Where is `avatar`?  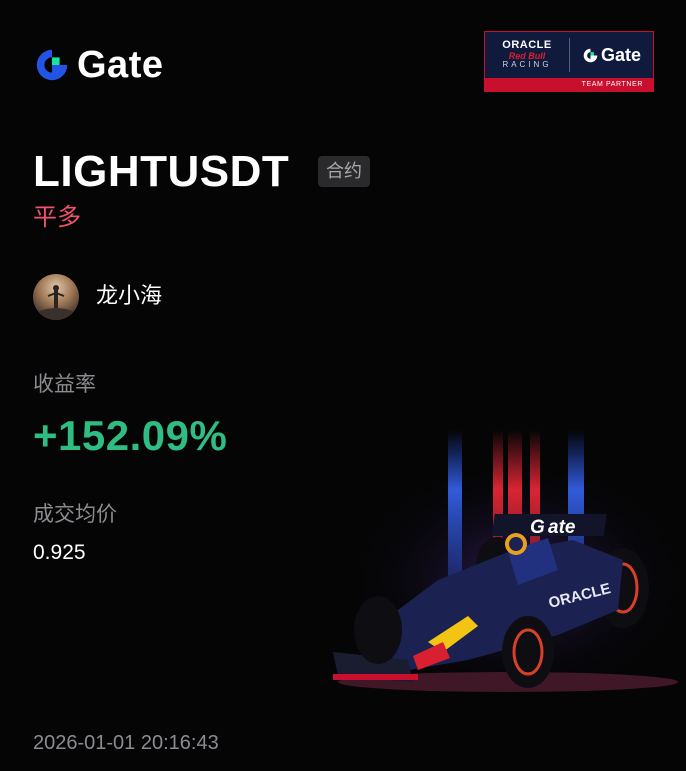 avatar is located at coordinates (56, 297).